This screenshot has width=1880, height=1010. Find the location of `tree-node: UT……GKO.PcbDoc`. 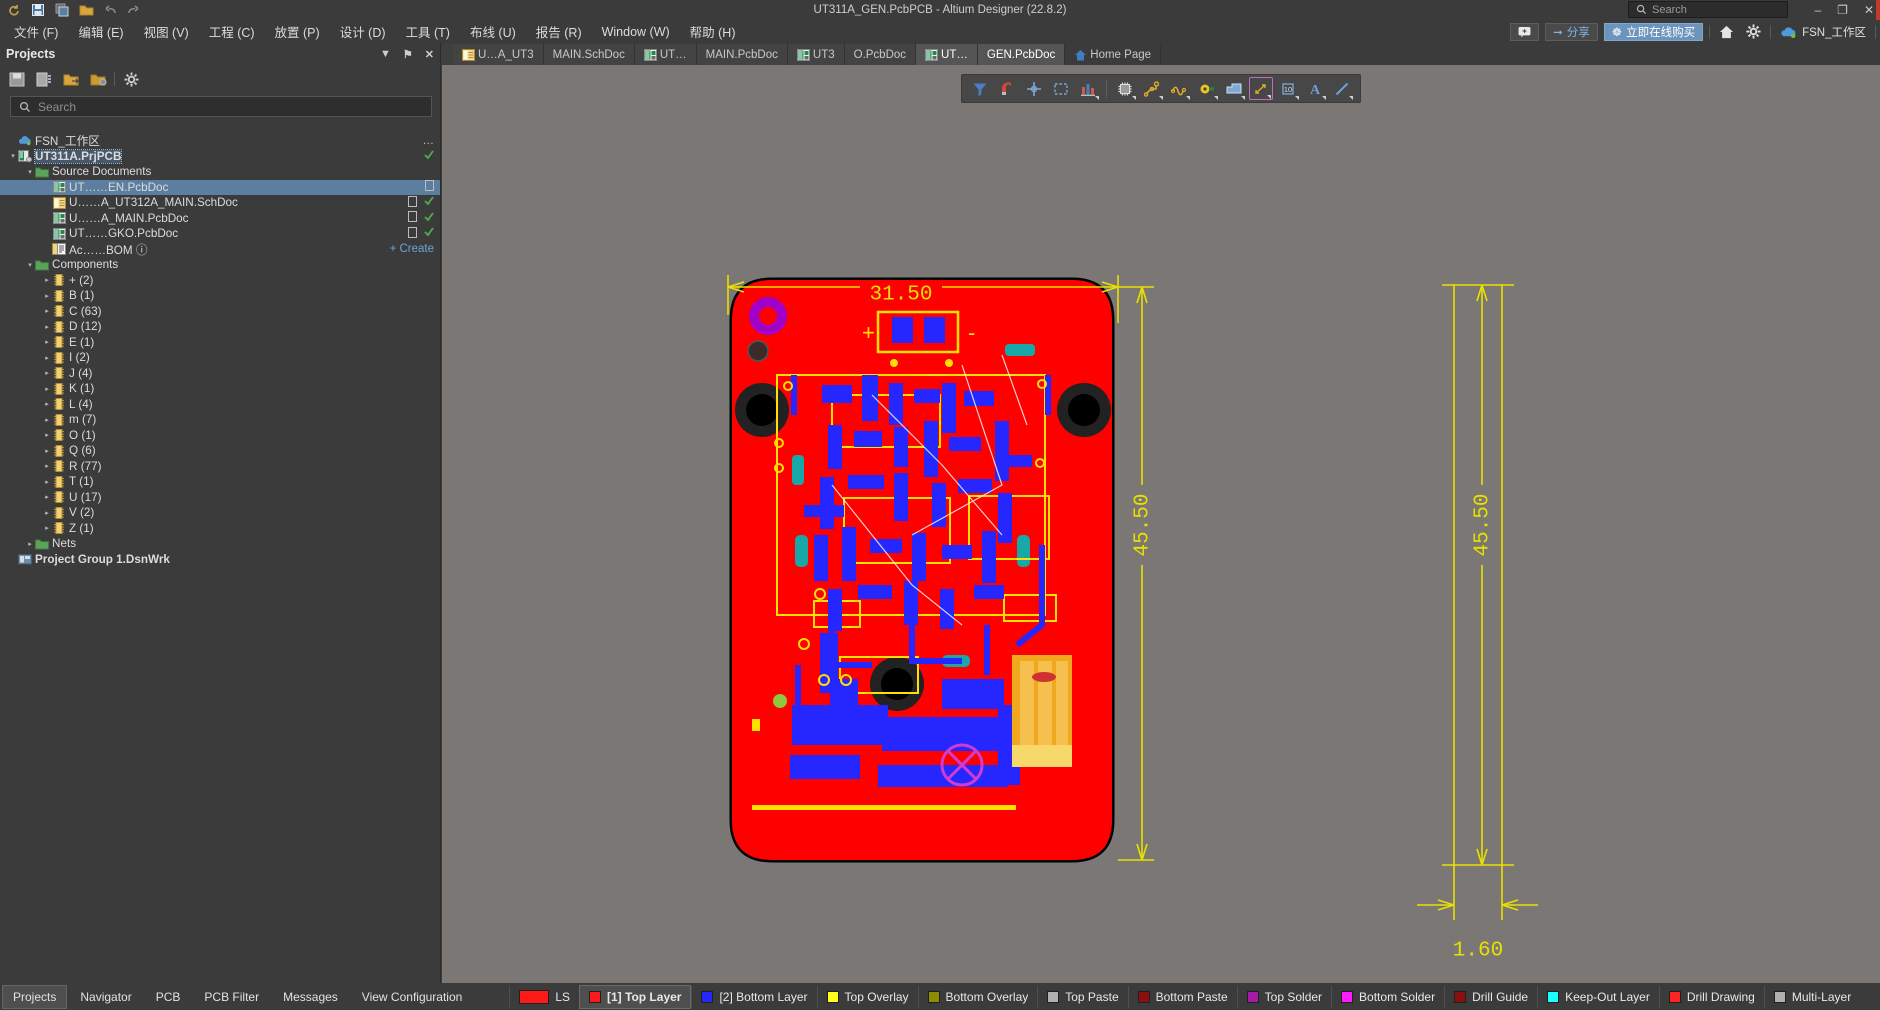

tree-node: UT……GKO.PcbDoc is located at coordinates (220, 234).